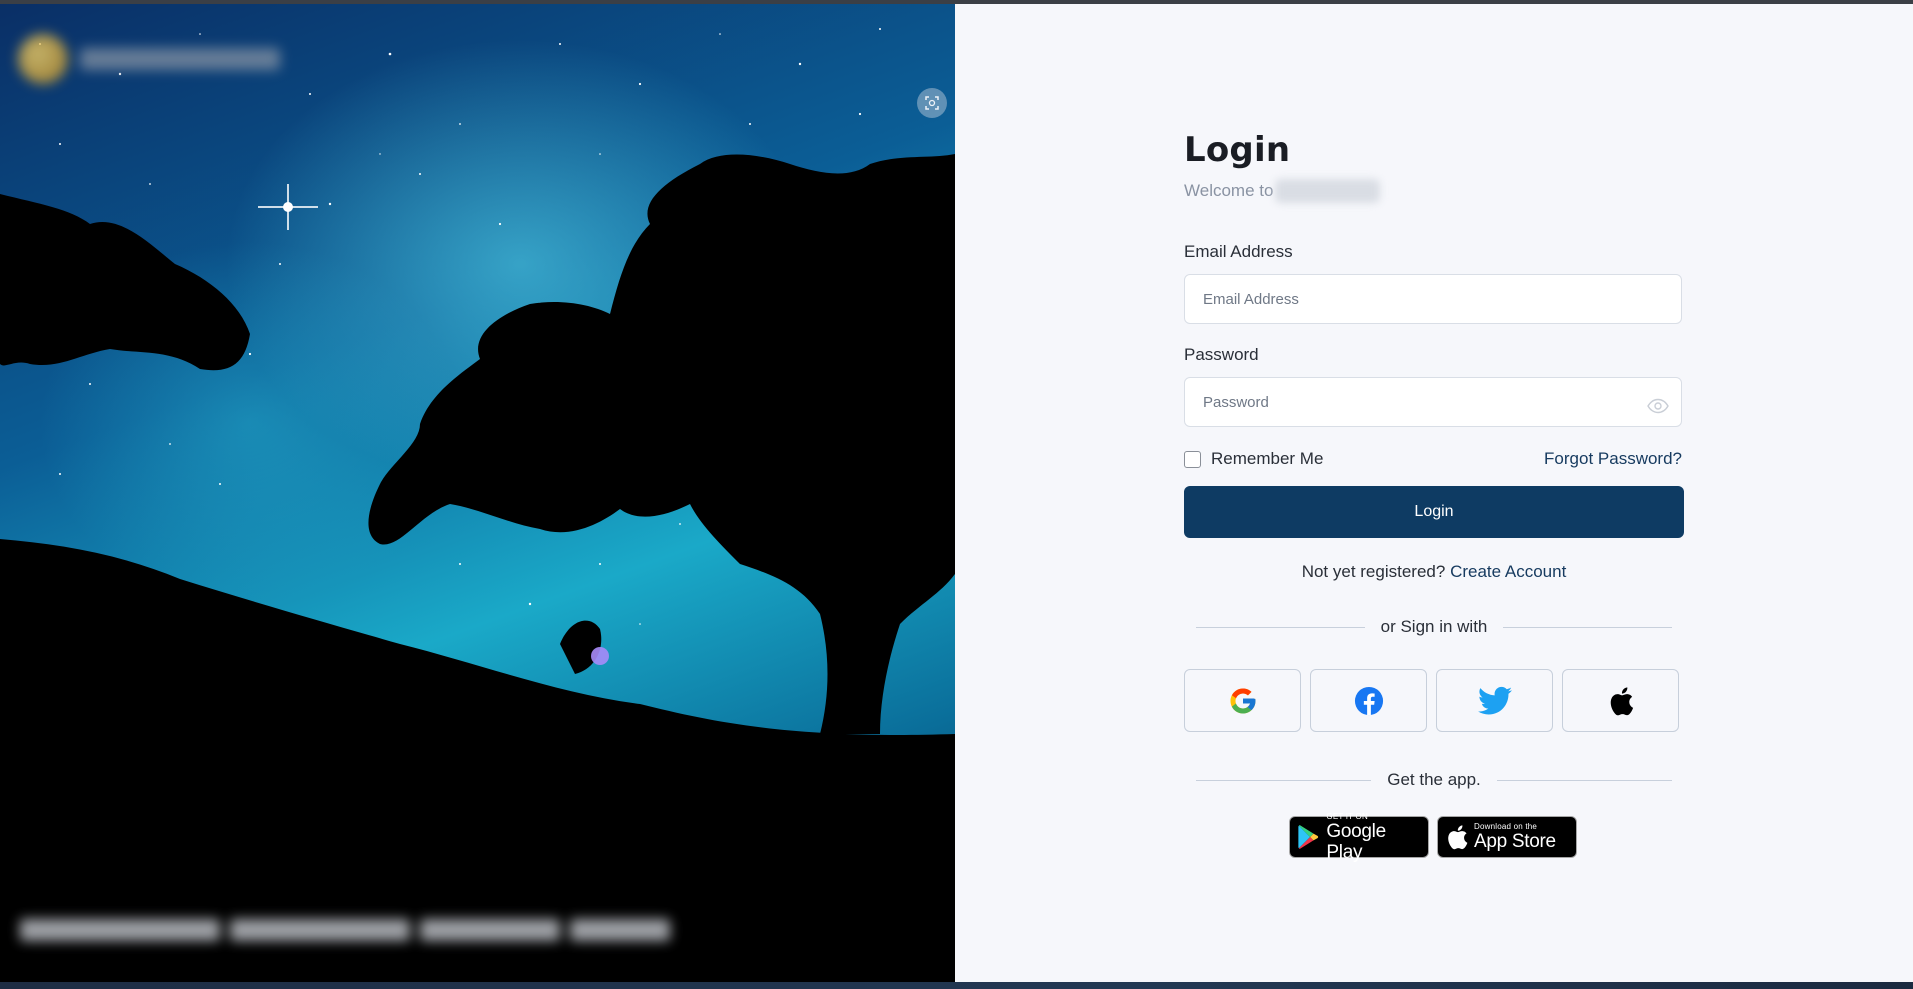  I want to click on apple-icon, so click(1621, 700).